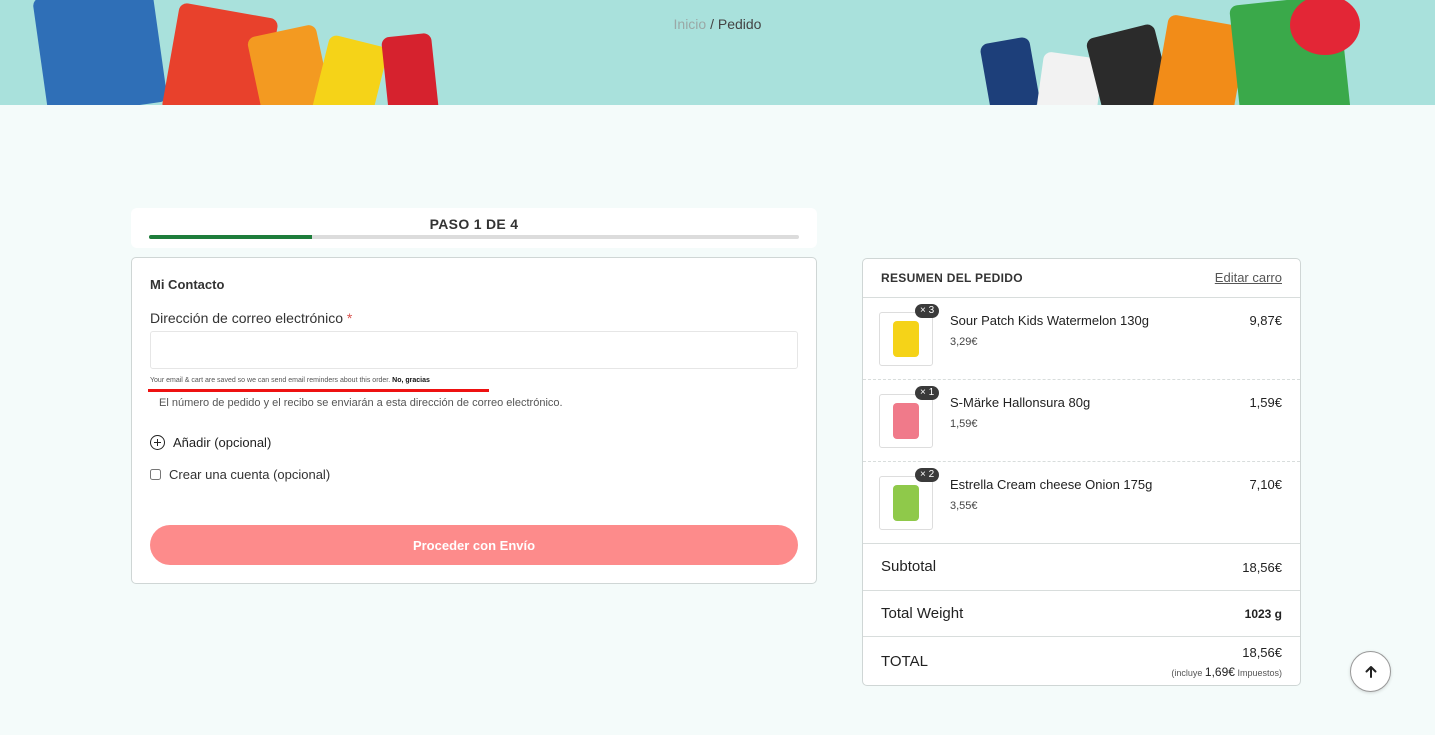  I want to click on required-mark: *, so click(349, 318).